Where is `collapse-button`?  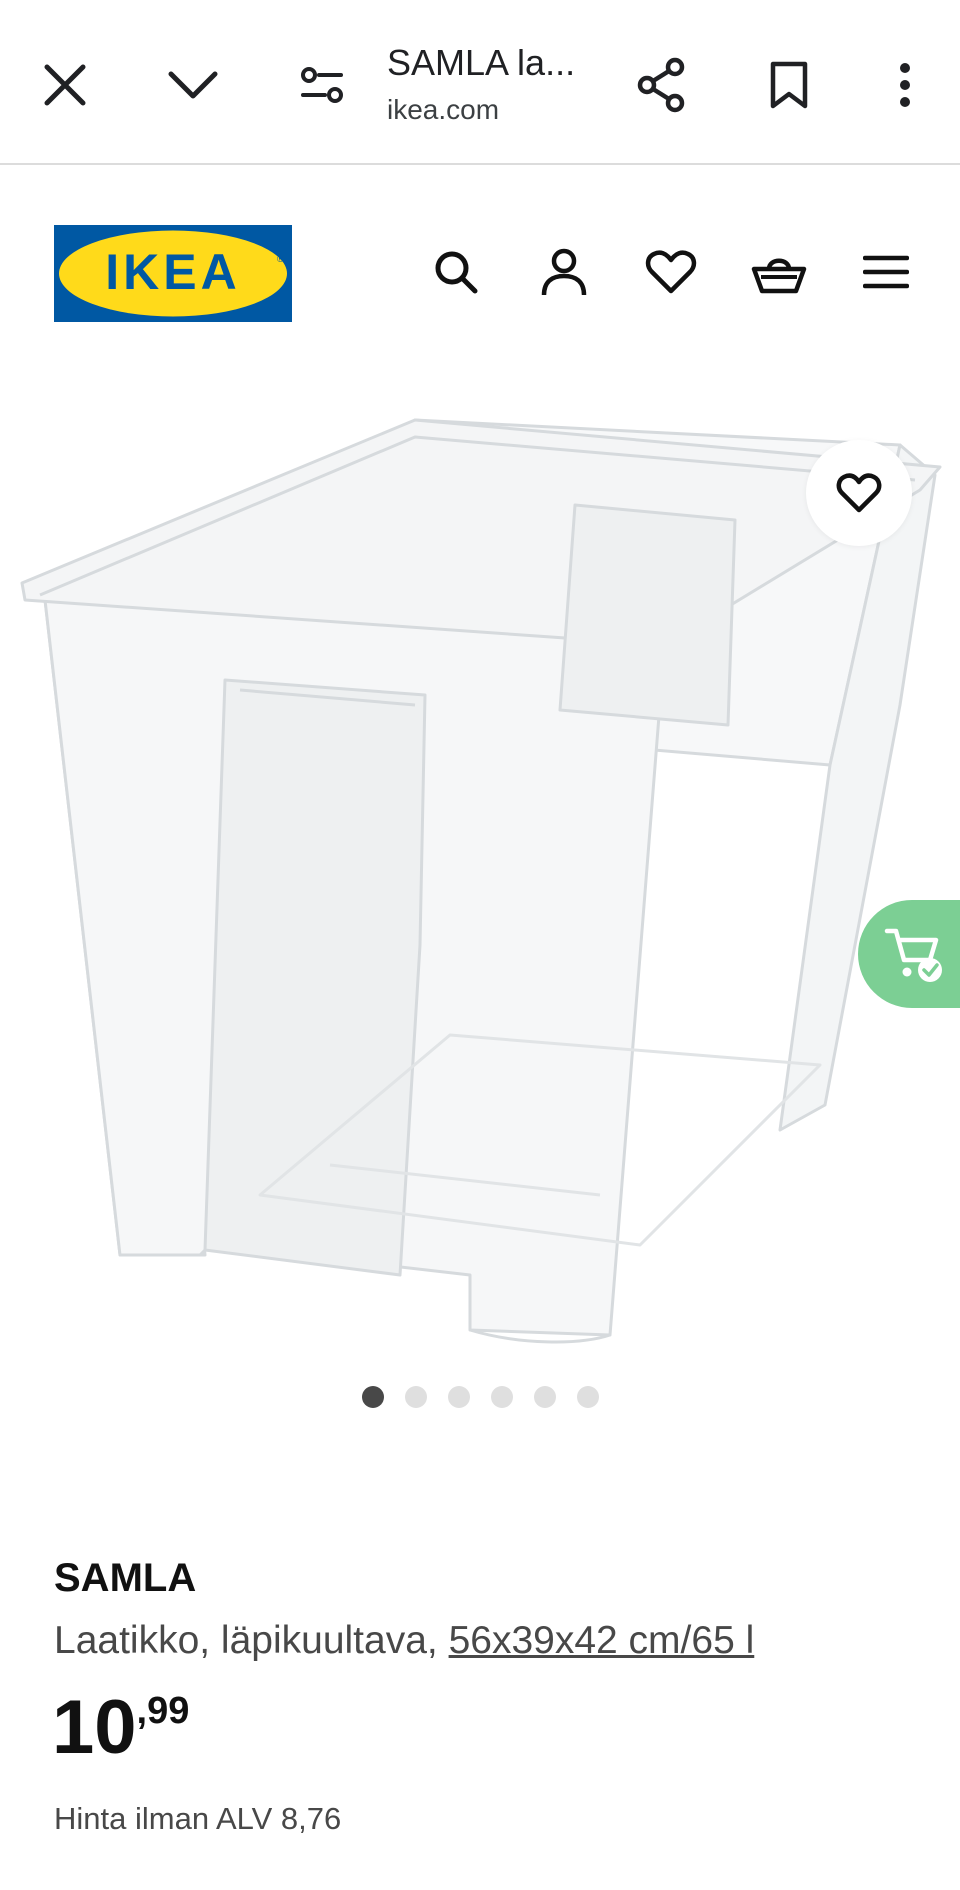
collapse-button is located at coordinates (193, 85).